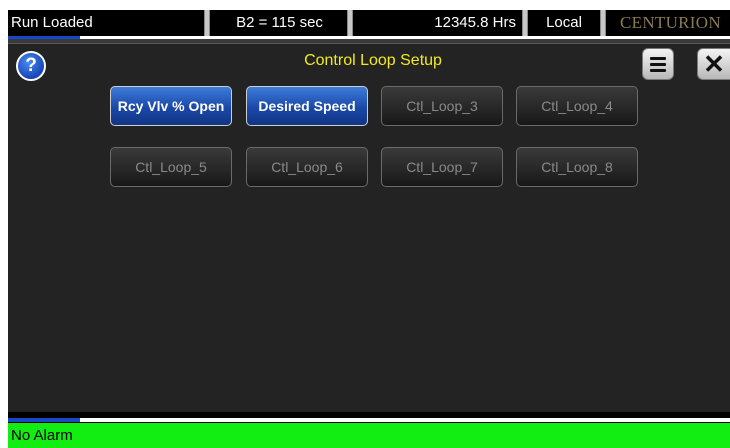  What do you see at coordinates (171, 167) in the screenshot?
I see `loop-button-5: Ctl_Loop_5` at bounding box center [171, 167].